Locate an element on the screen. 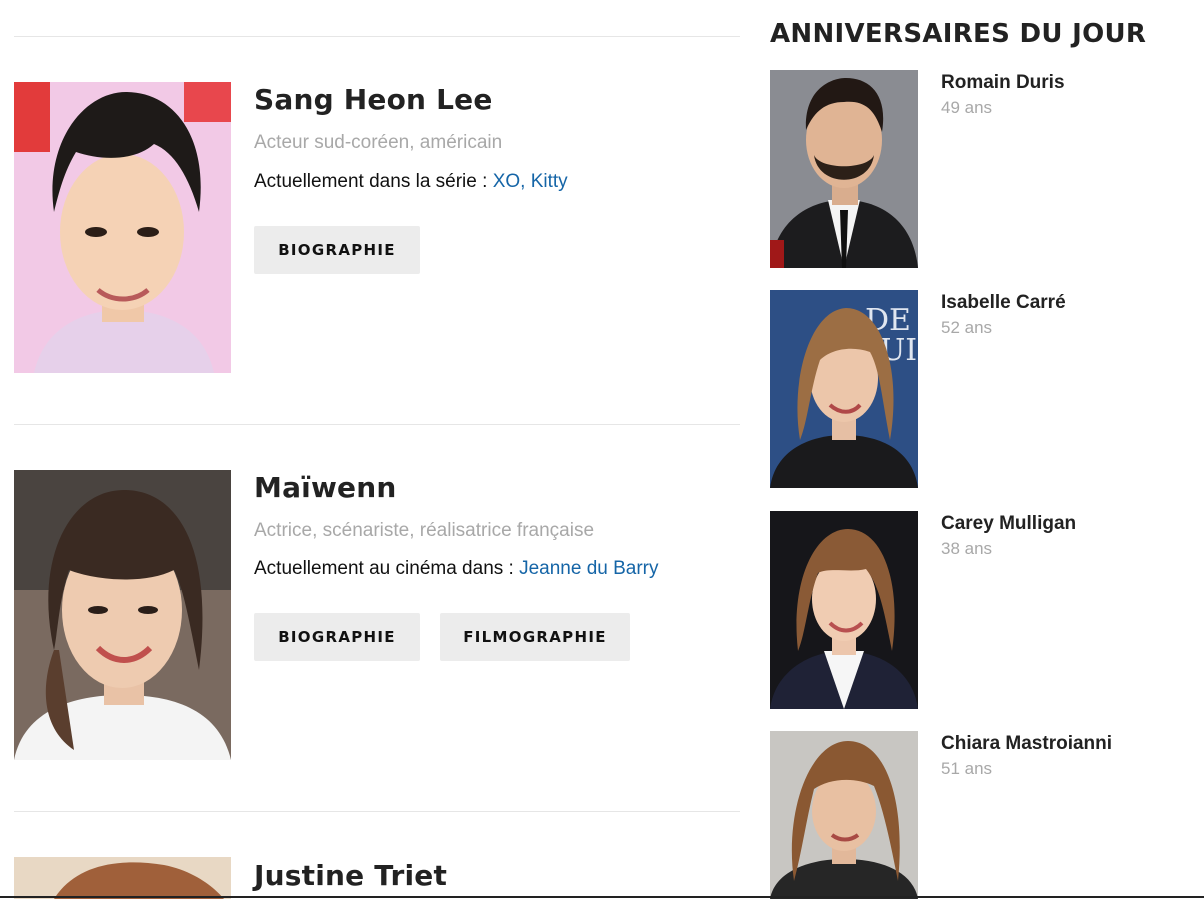  birthday-photo: DE UI is located at coordinates (844, 389).